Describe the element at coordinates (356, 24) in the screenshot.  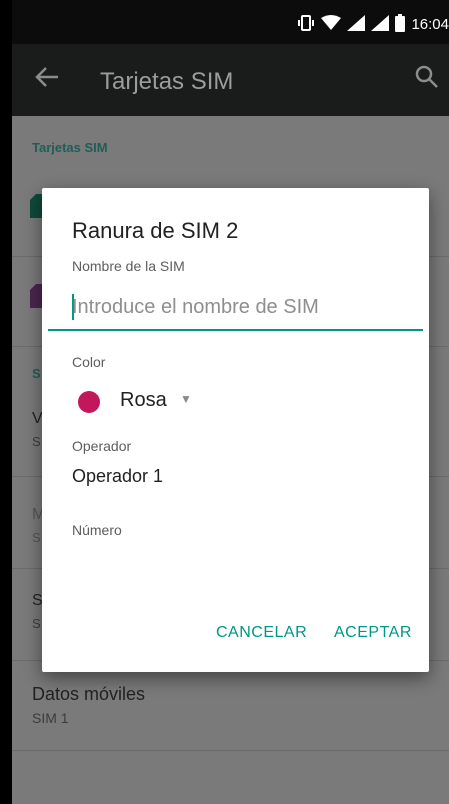
I see `signal-icon` at that location.